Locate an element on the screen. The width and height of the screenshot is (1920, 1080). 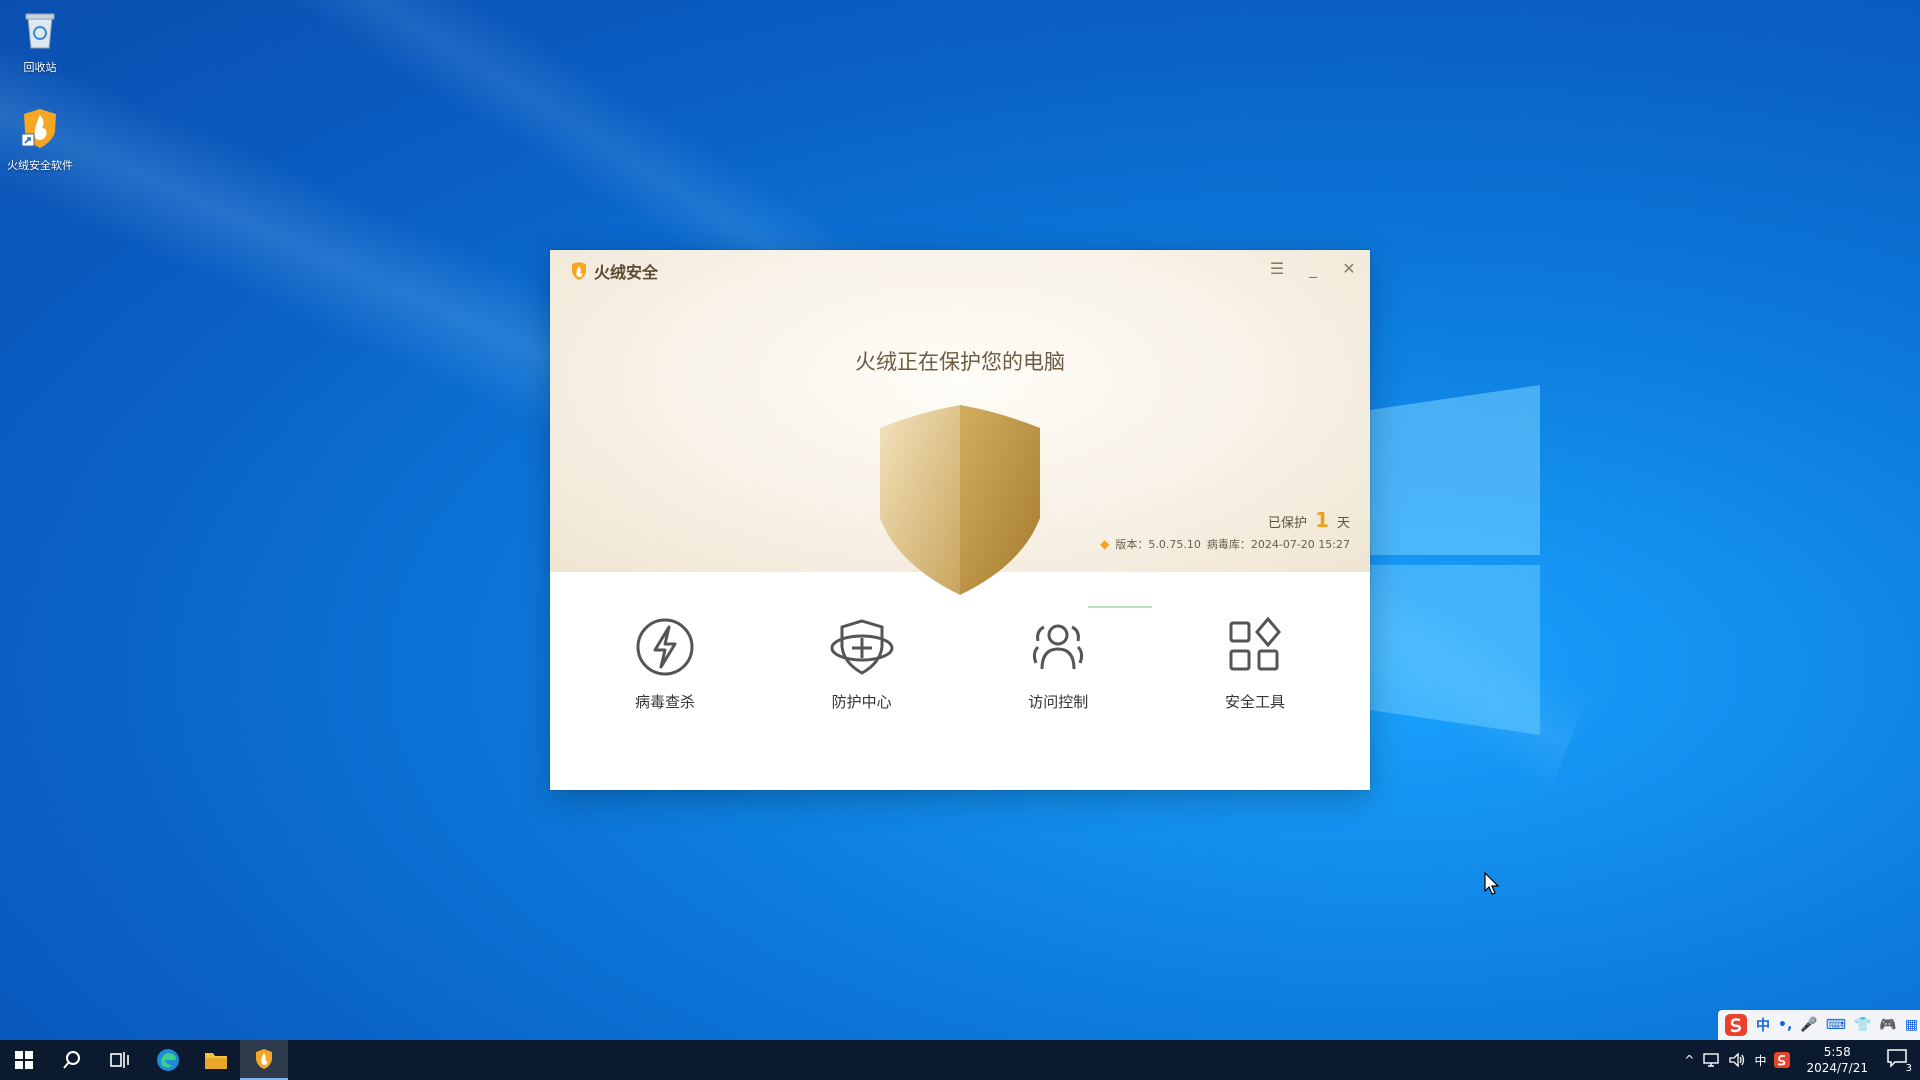
huorong-shield-icon is located at coordinates (38, 128).